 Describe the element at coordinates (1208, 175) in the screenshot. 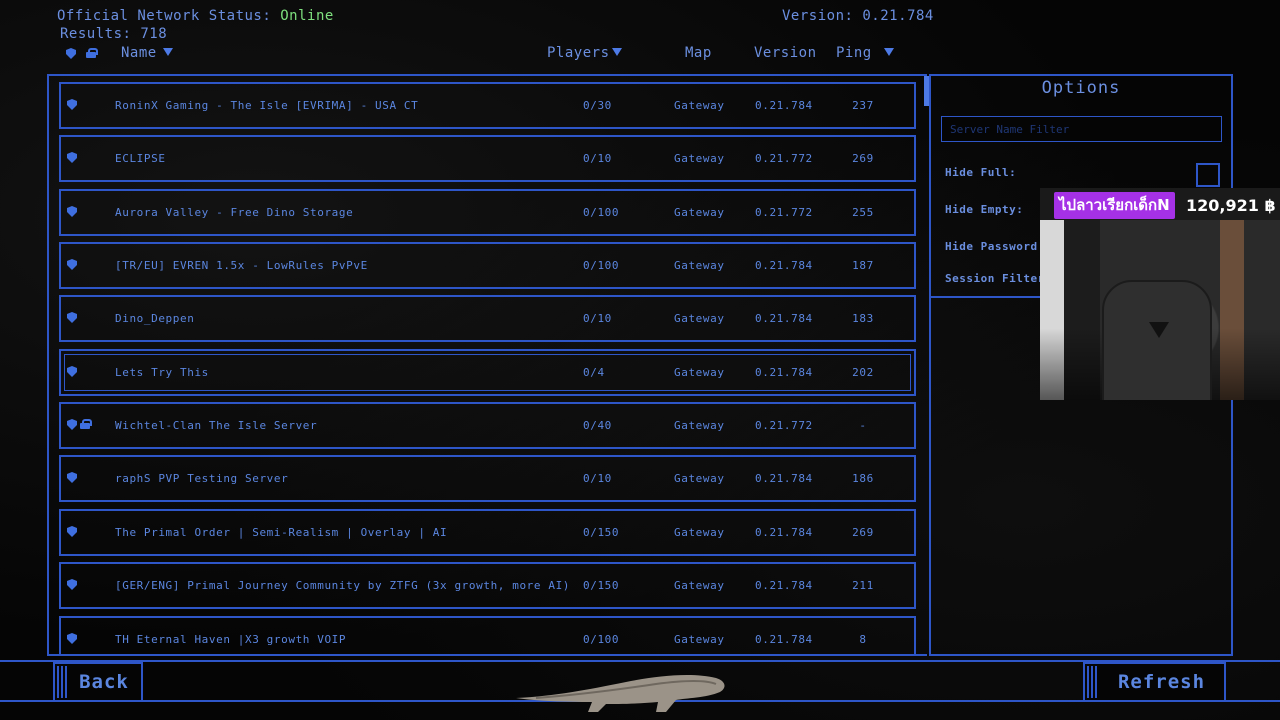

I see `hide-full-checkbox` at that location.